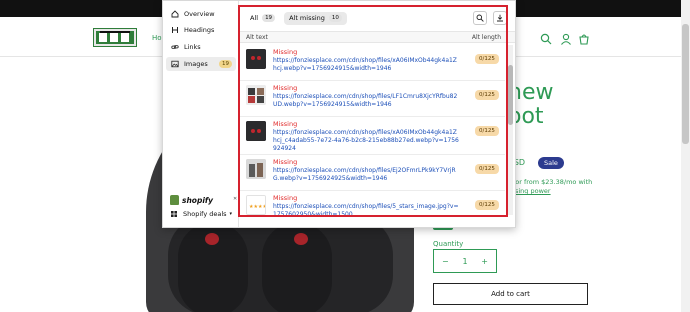 This screenshot has height=312, width=690. I want to click on shopify-wordmark: shopify, so click(198, 200).